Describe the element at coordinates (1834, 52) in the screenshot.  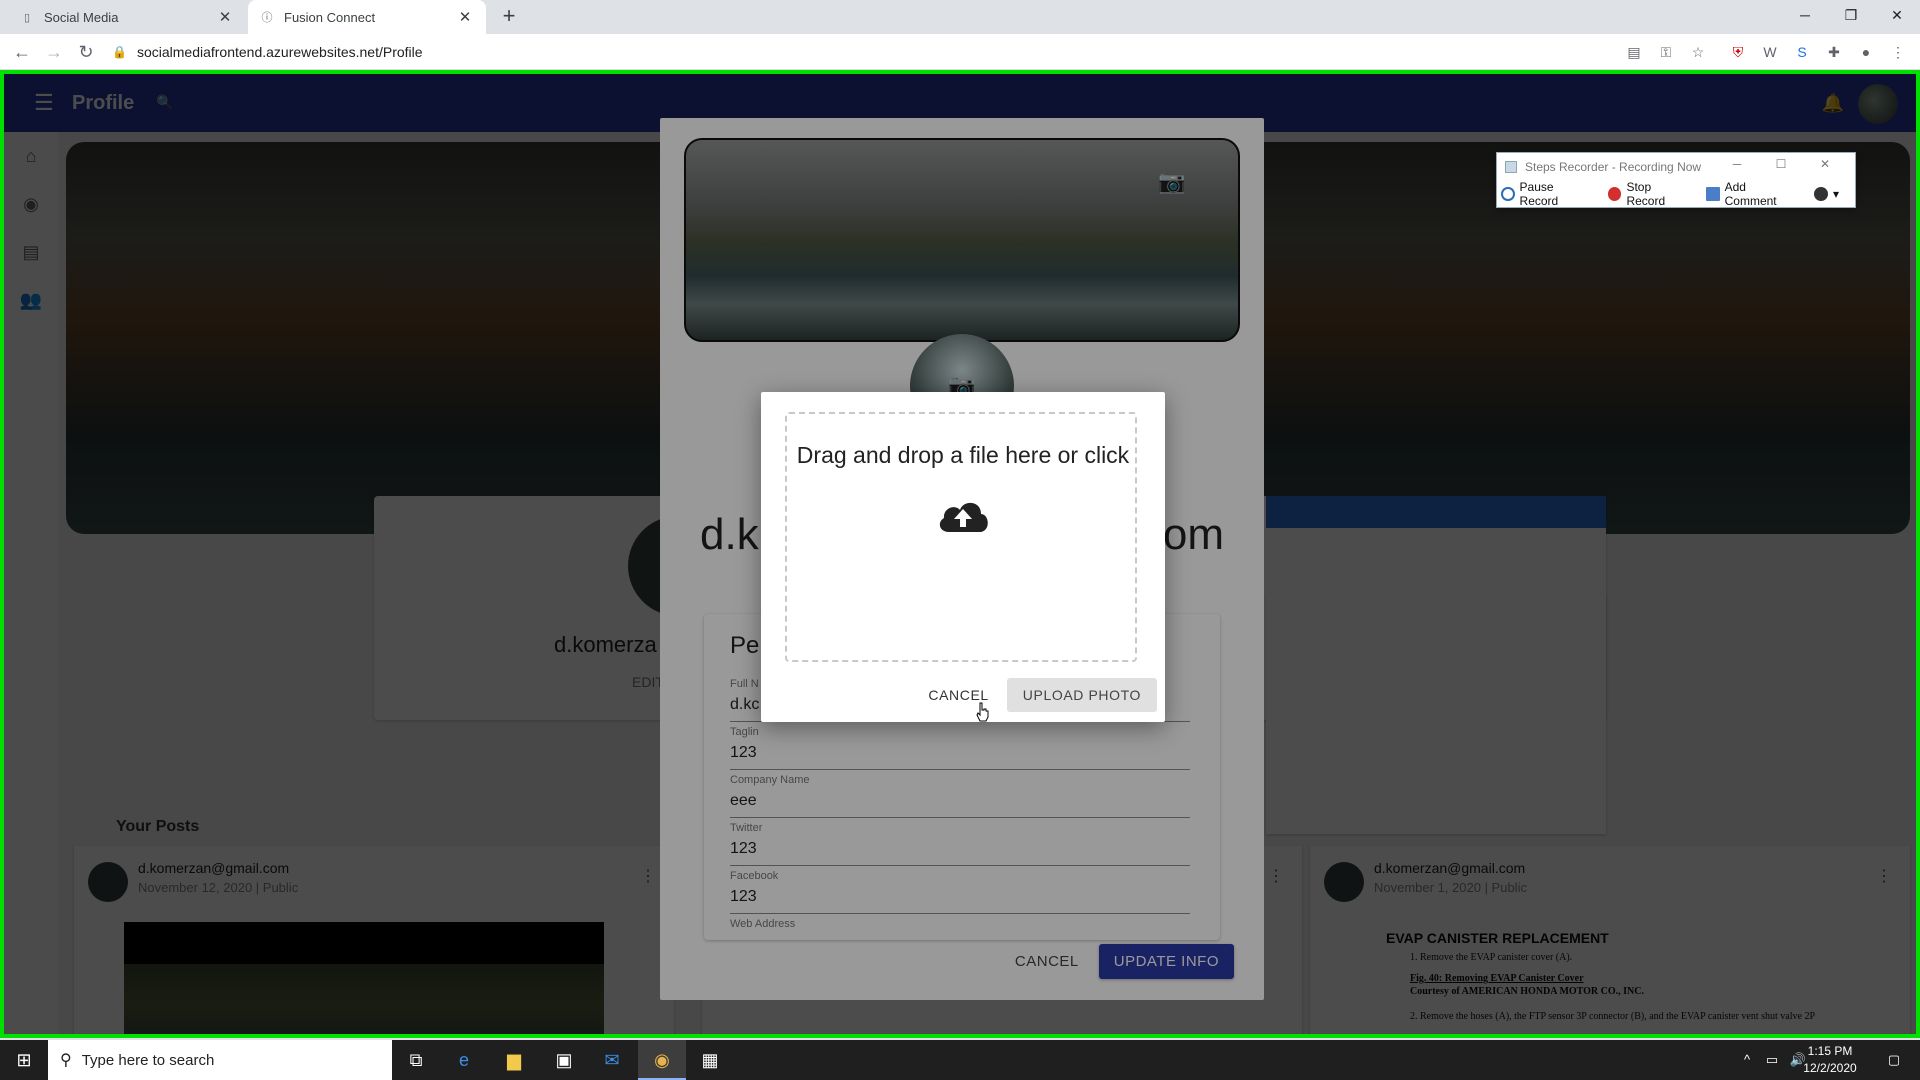
I see `puzzle-extensions-icon: ✚` at that location.